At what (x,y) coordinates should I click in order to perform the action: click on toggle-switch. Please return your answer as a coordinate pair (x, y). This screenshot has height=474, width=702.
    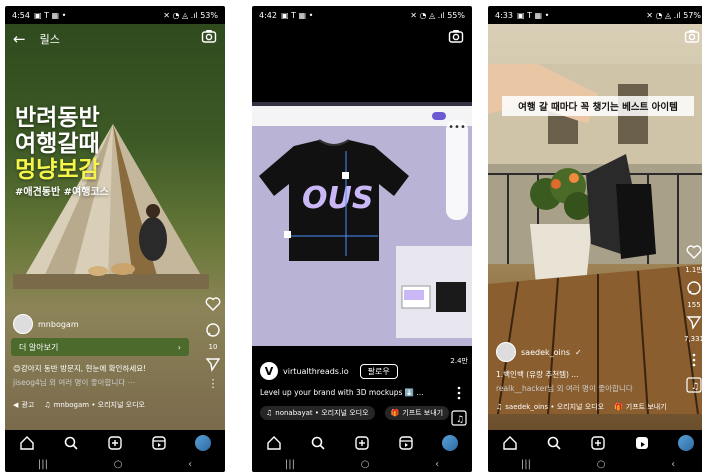
    Looking at the image, I should click on (439, 116).